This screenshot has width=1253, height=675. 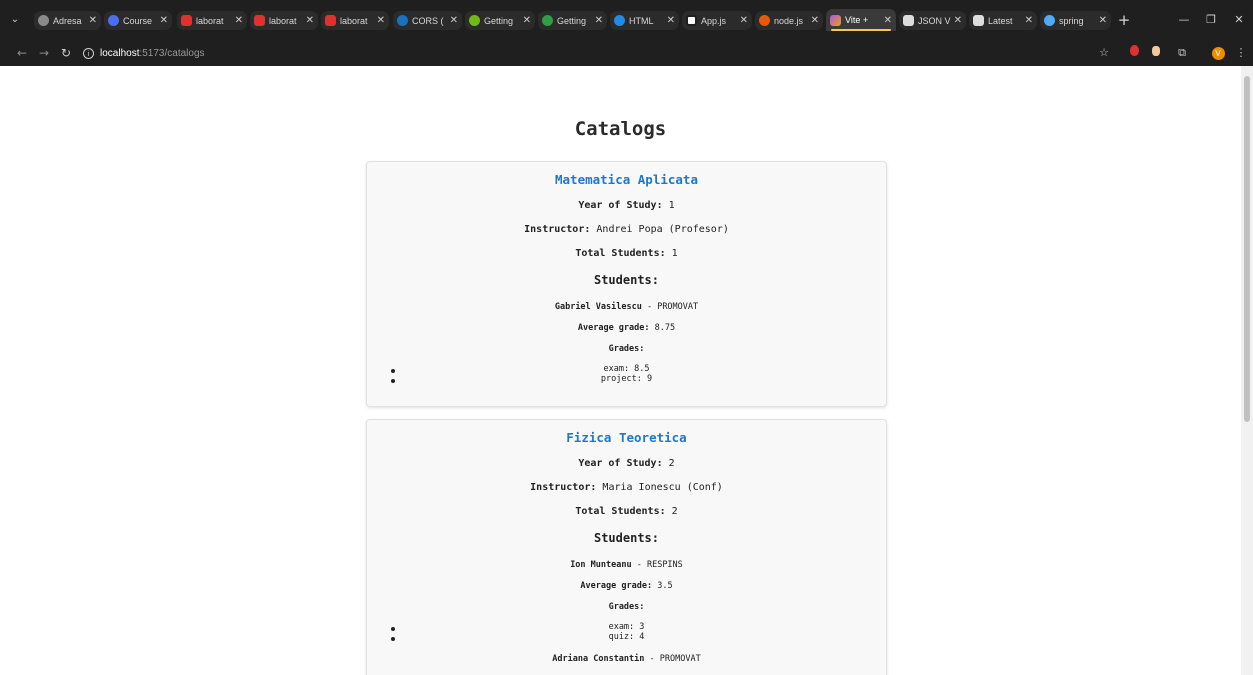 I want to click on catalog-name: Matematica Aplicata, so click(x=626, y=179).